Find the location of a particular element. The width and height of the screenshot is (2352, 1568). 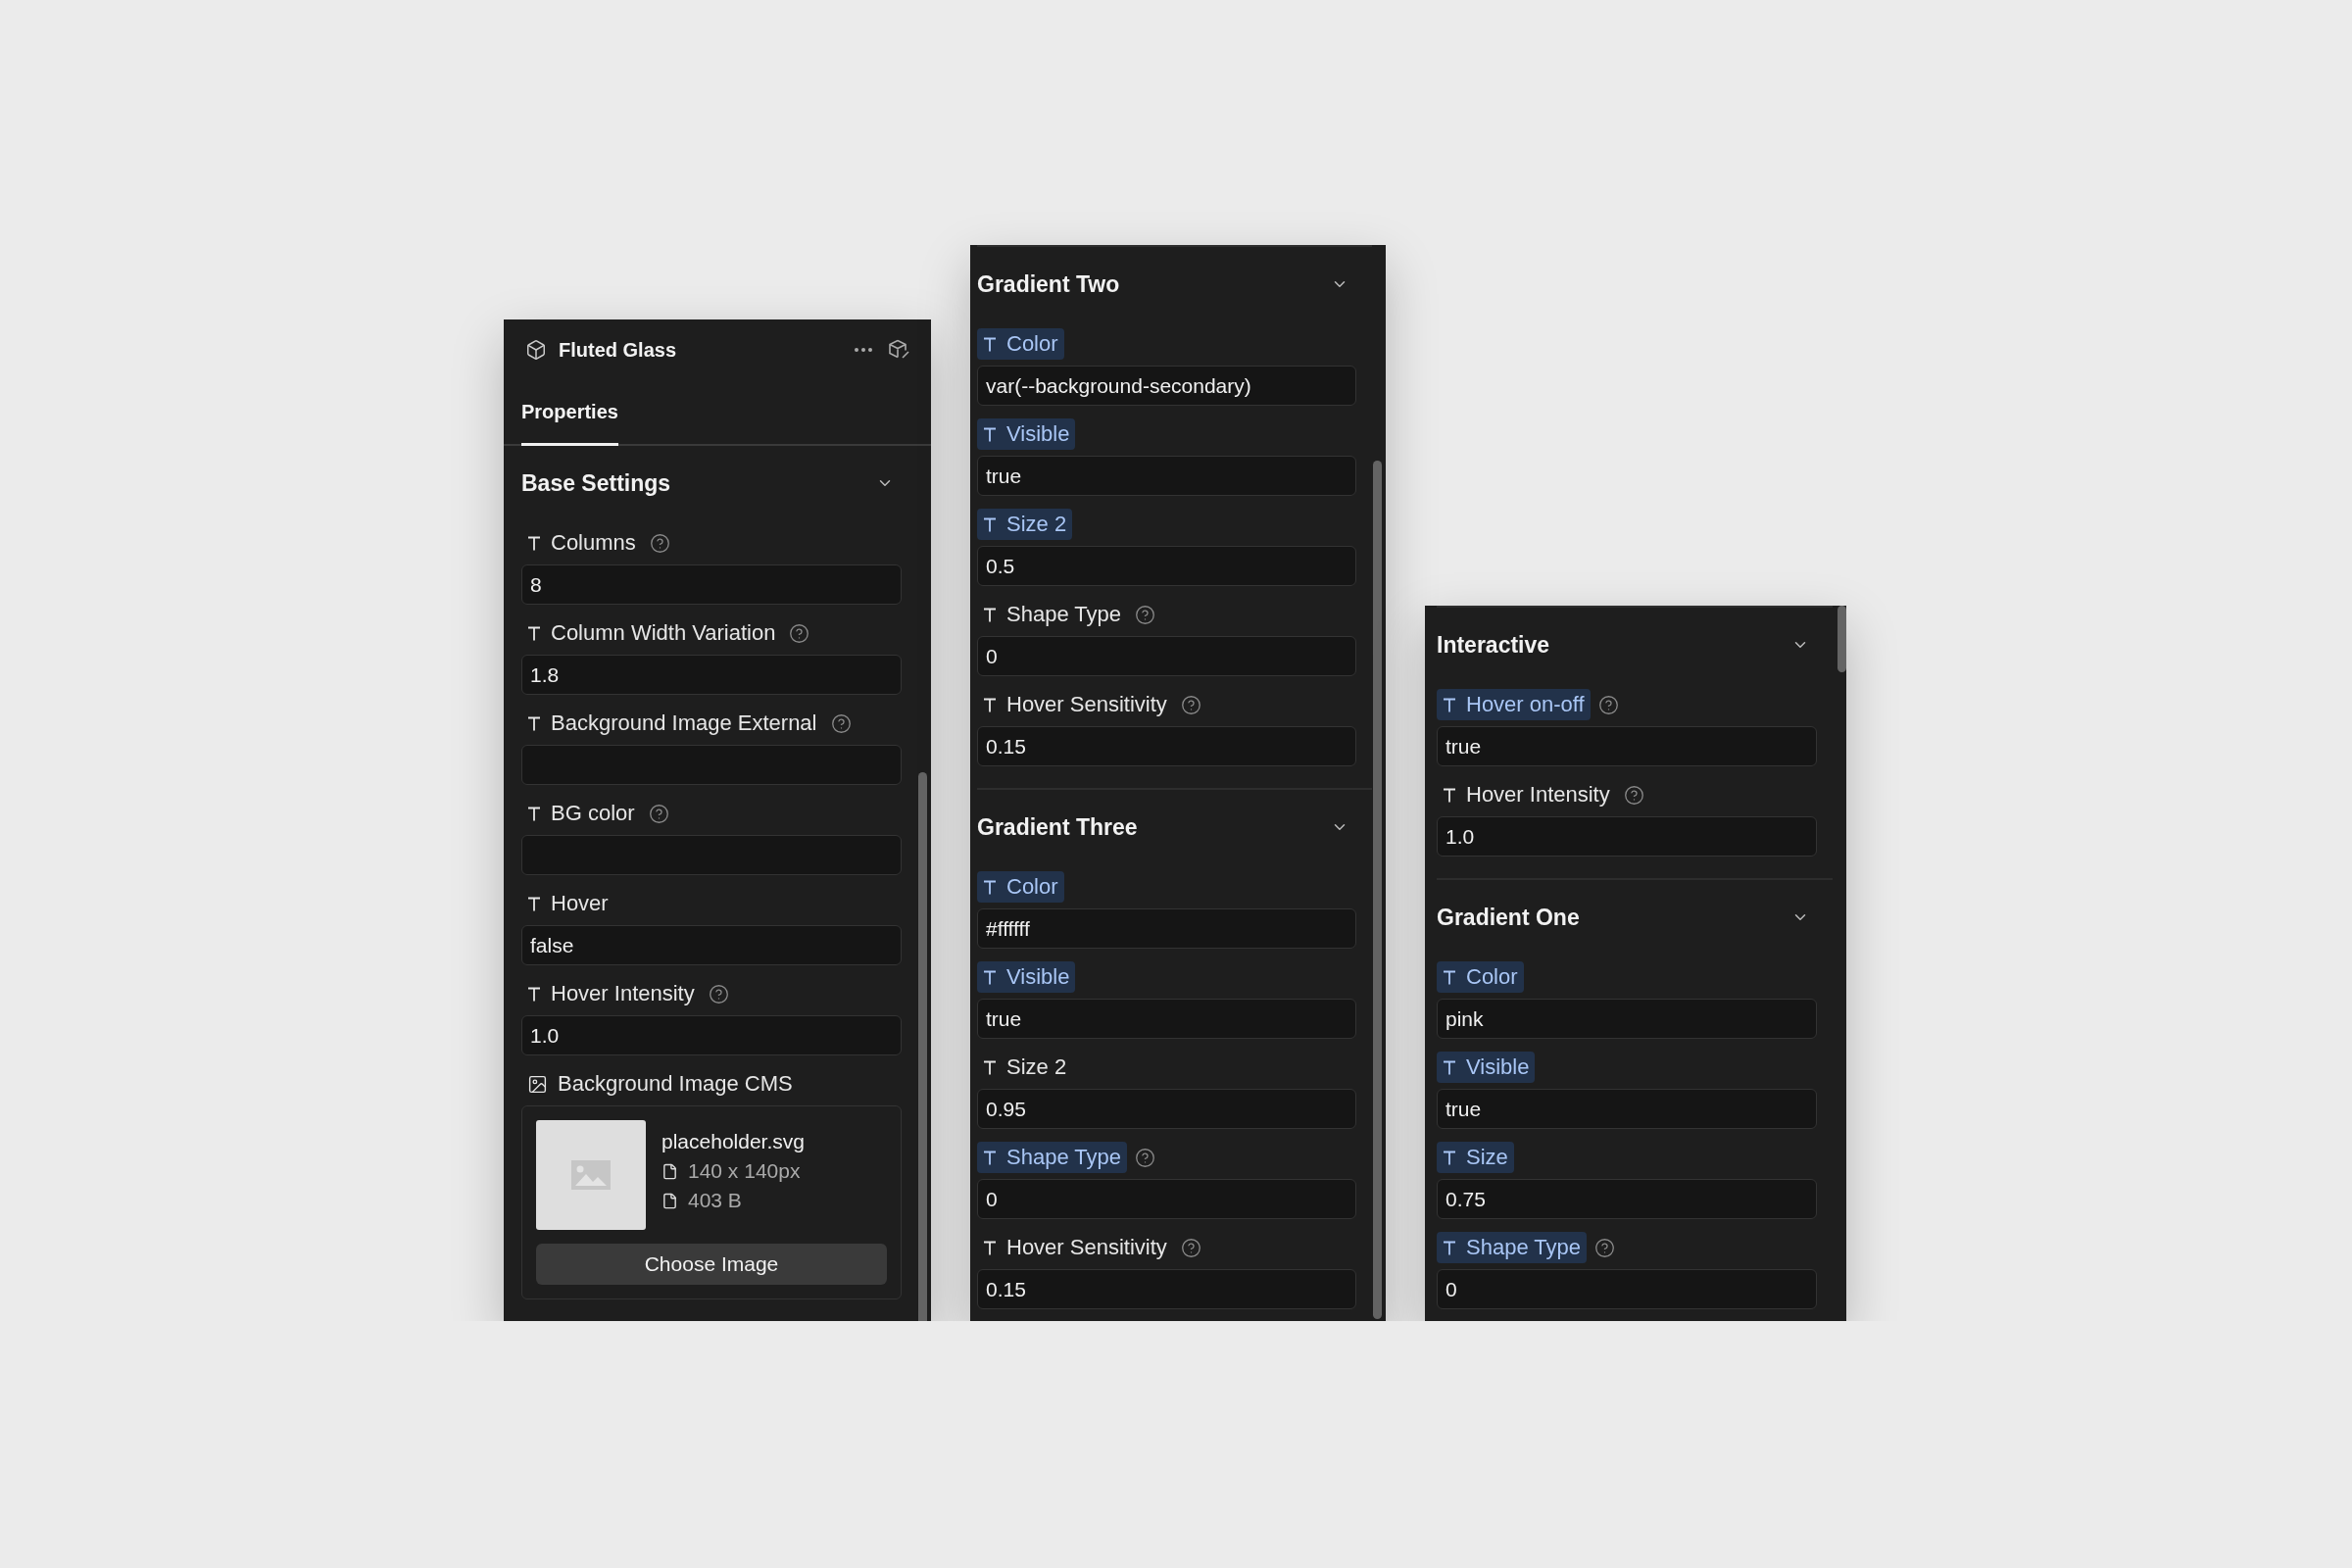

text-field: 8 is located at coordinates (711, 584).